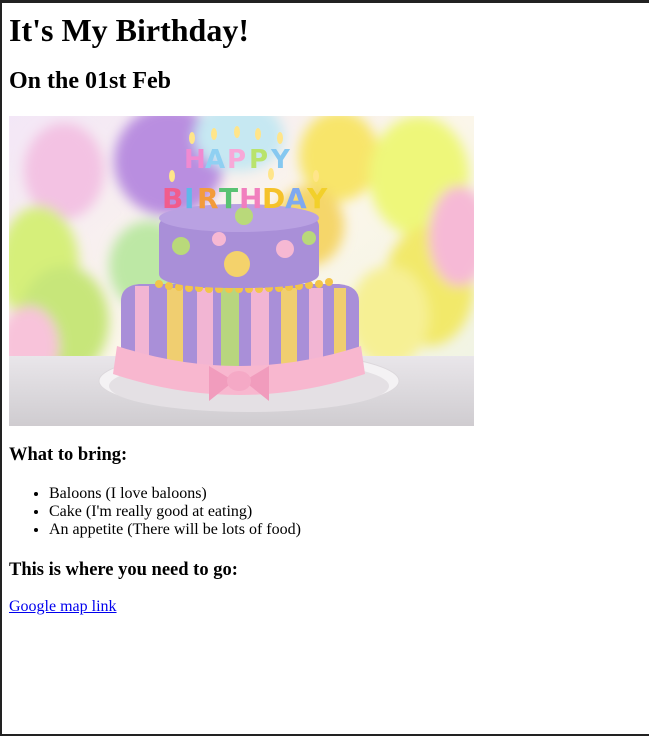 The width and height of the screenshot is (649, 736). Describe the element at coordinates (68, 455) in the screenshot. I see `bring-heading: What to bring:` at that location.